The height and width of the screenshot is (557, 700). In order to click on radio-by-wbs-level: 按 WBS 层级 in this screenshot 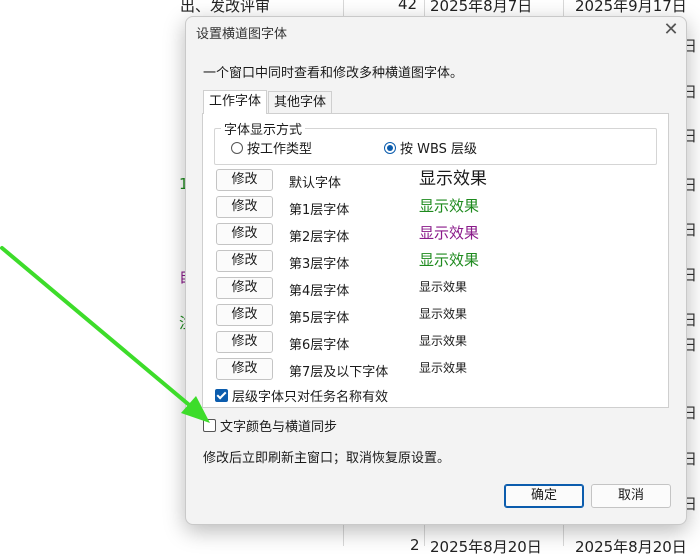, I will do `click(430, 147)`.